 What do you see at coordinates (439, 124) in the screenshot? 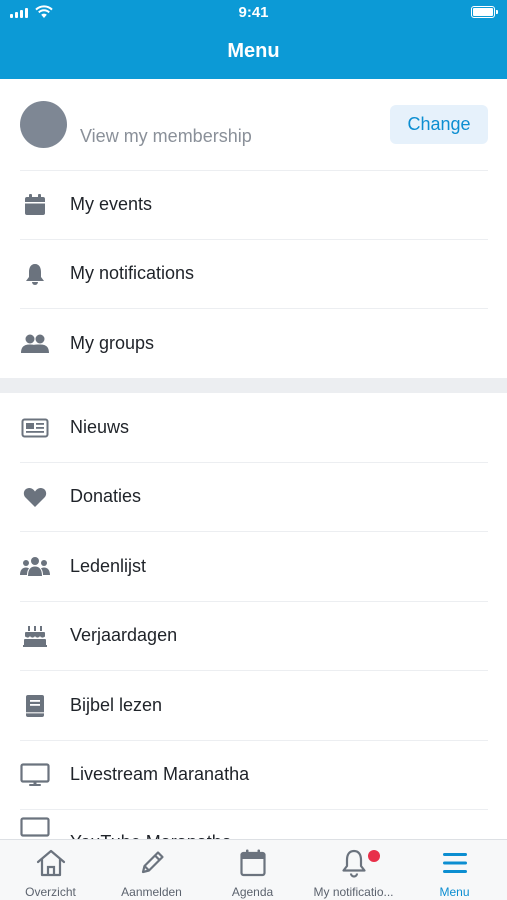
I see `change-button: Change` at bounding box center [439, 124].